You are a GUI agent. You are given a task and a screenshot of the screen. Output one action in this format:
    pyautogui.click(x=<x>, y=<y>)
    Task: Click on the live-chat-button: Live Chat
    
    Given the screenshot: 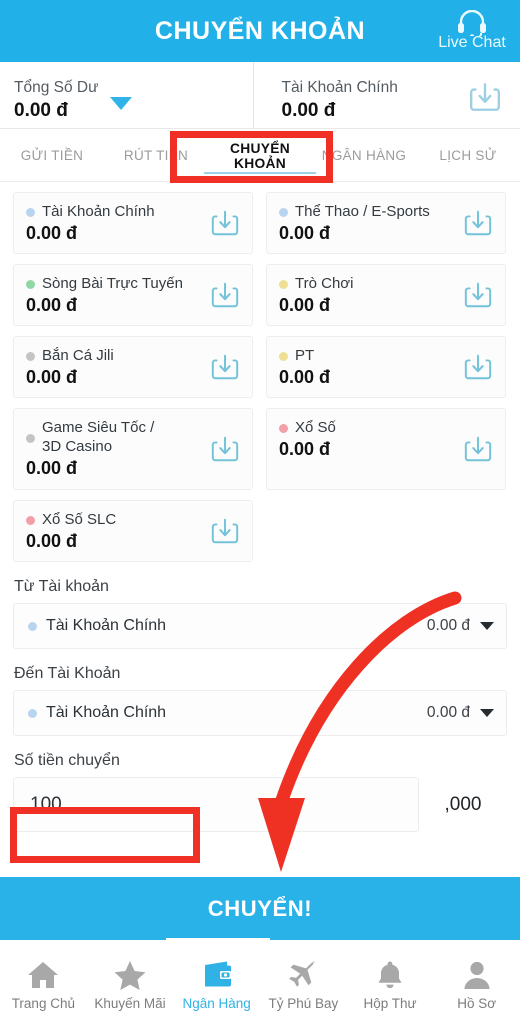 What is the action you would take?
    pyautogui.click(x=472, y=31)
    